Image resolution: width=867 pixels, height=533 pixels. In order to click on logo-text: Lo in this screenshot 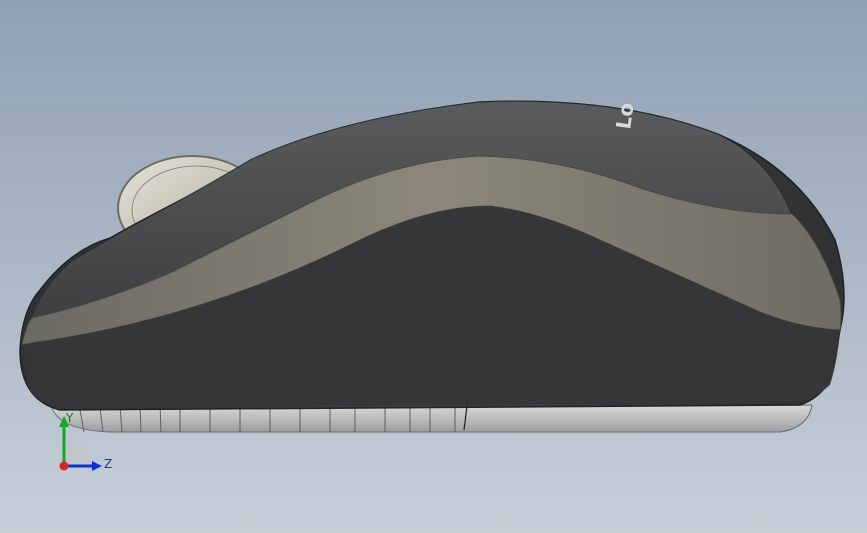, I will do `click(624, 116)`.